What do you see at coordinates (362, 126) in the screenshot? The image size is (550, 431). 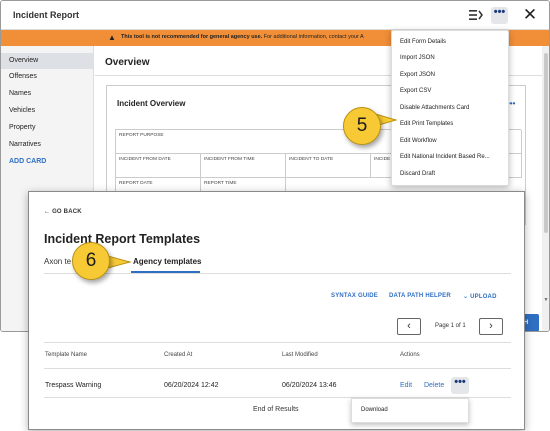 I see `callout-5: 5` at bounding box center [362, 126].